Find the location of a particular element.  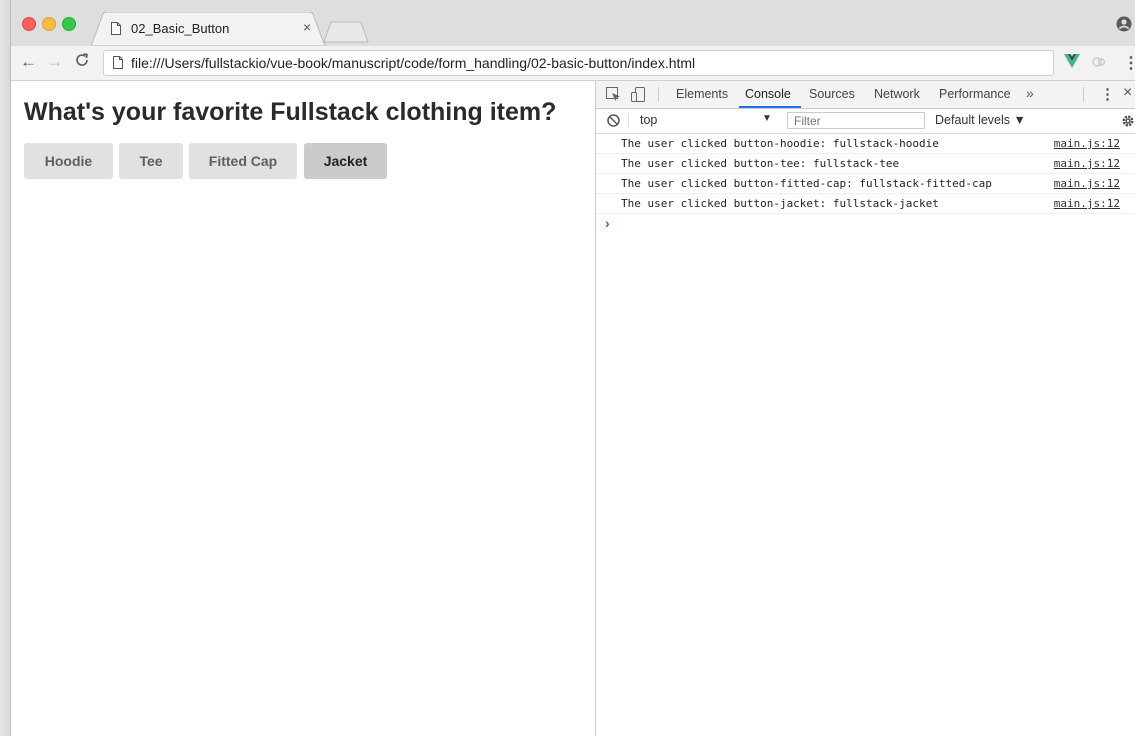

fitted-cap-button: Fitted Cap is located at coordinates (243, 161).